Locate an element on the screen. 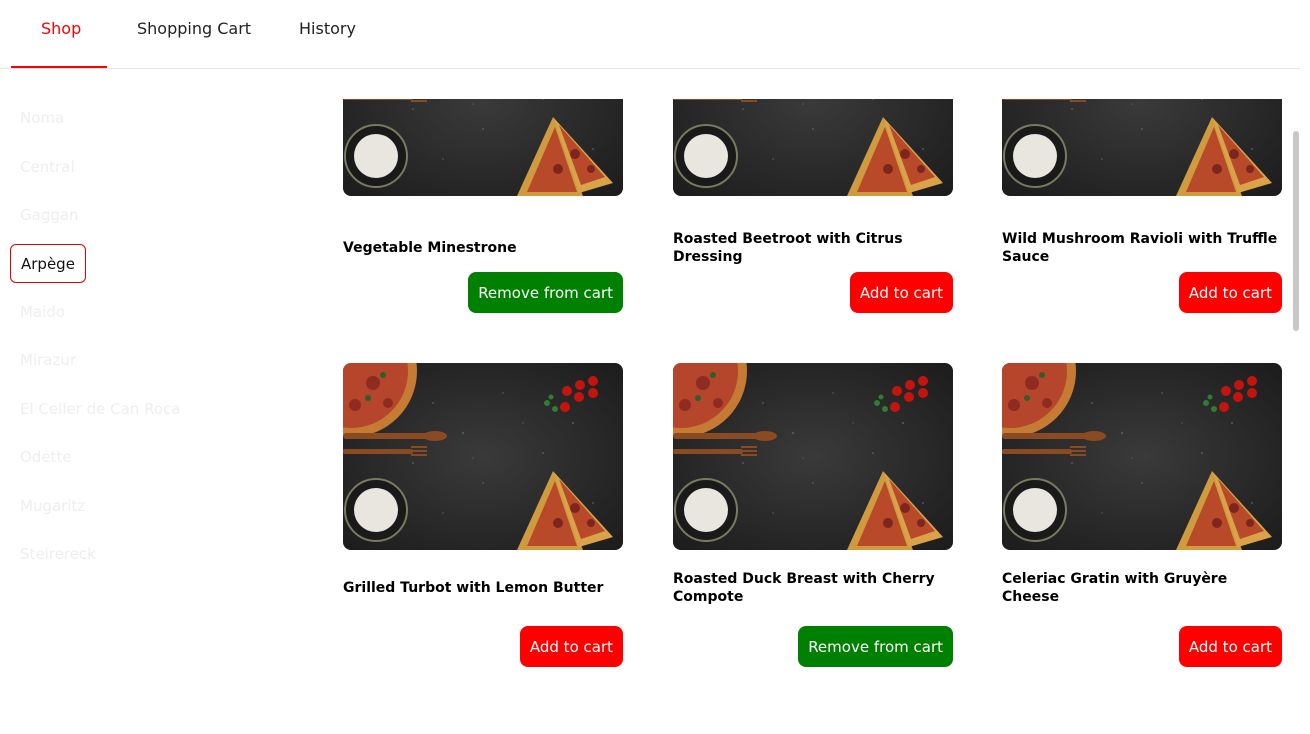 The width and height of the screenshot is (1310, 734). product-name: Grilled Turbot with Lemon Butter is located at coordinates (473, 588).